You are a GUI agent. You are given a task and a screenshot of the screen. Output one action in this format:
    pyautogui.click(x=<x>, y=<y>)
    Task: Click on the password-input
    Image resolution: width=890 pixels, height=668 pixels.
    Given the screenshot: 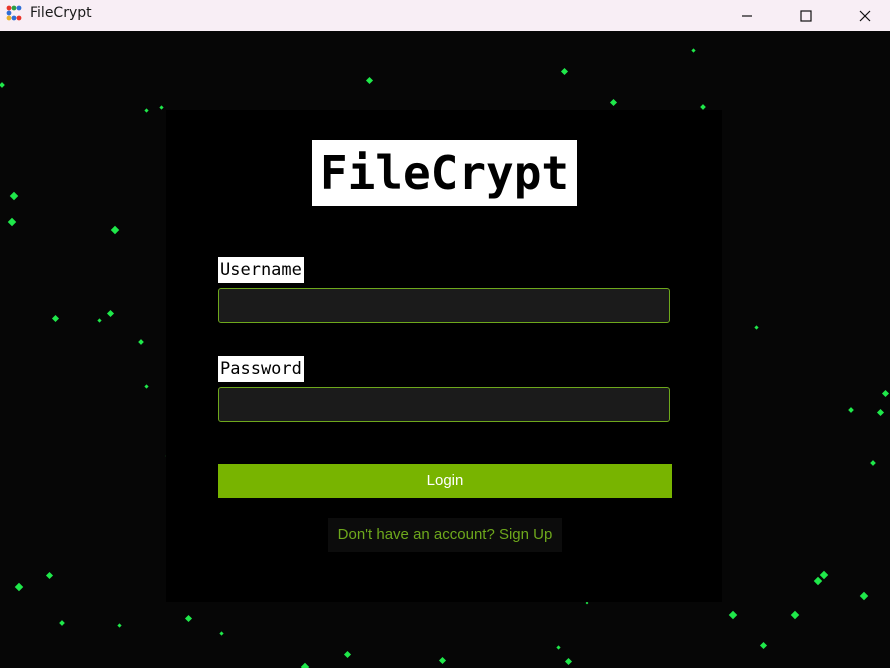 What is the action you would take?
    pyautogui.click(x=444, y=404)
    